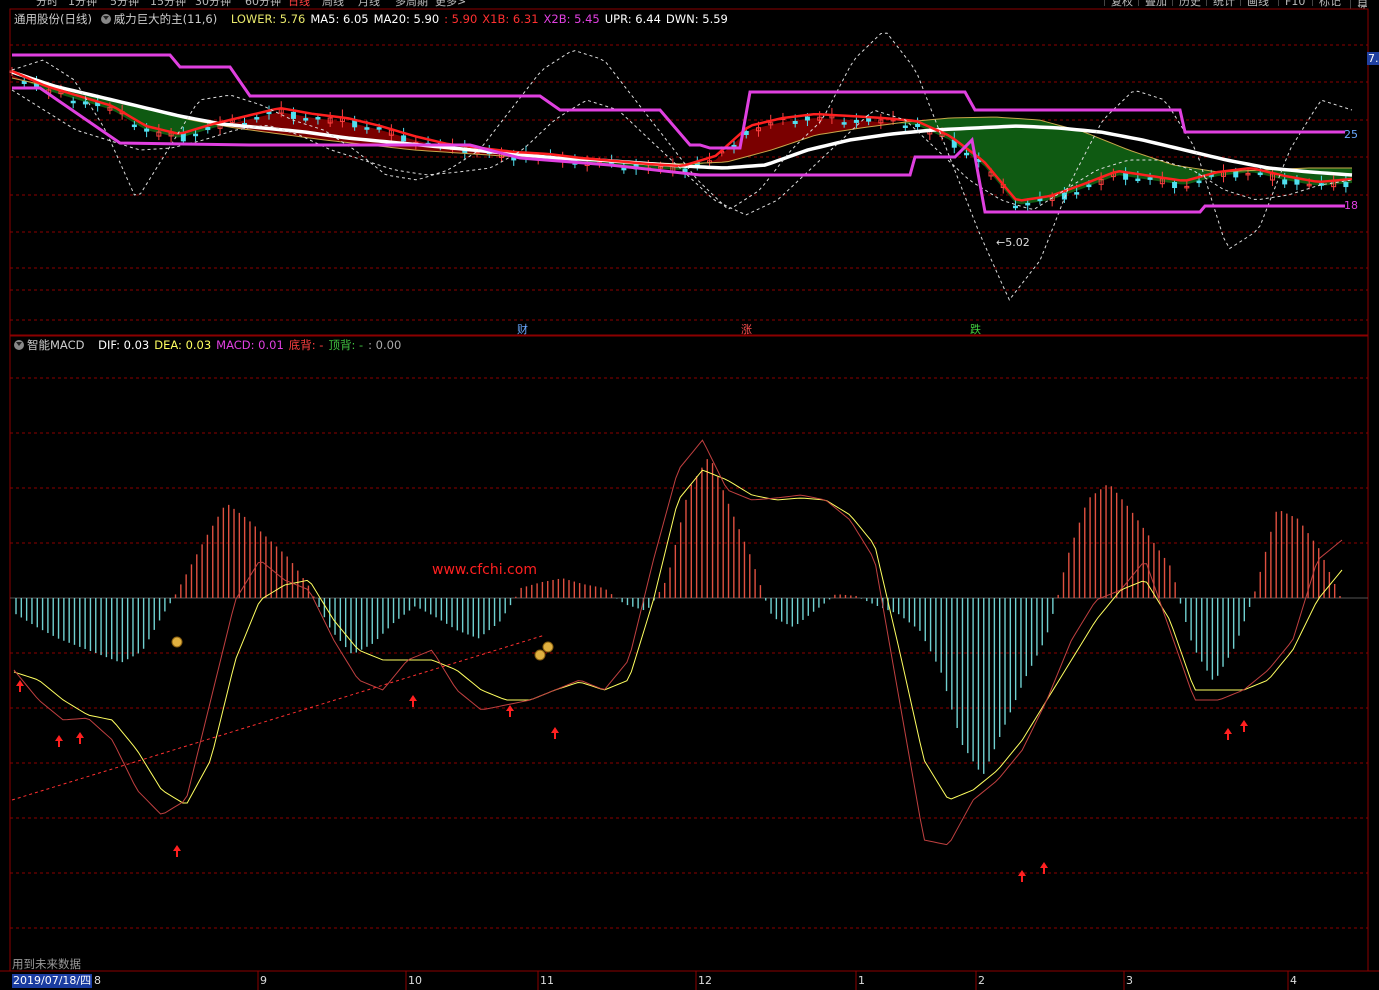 This screenshot has height=990, width=1379. I want to click on marker-die: 跌, so click(975, 329).